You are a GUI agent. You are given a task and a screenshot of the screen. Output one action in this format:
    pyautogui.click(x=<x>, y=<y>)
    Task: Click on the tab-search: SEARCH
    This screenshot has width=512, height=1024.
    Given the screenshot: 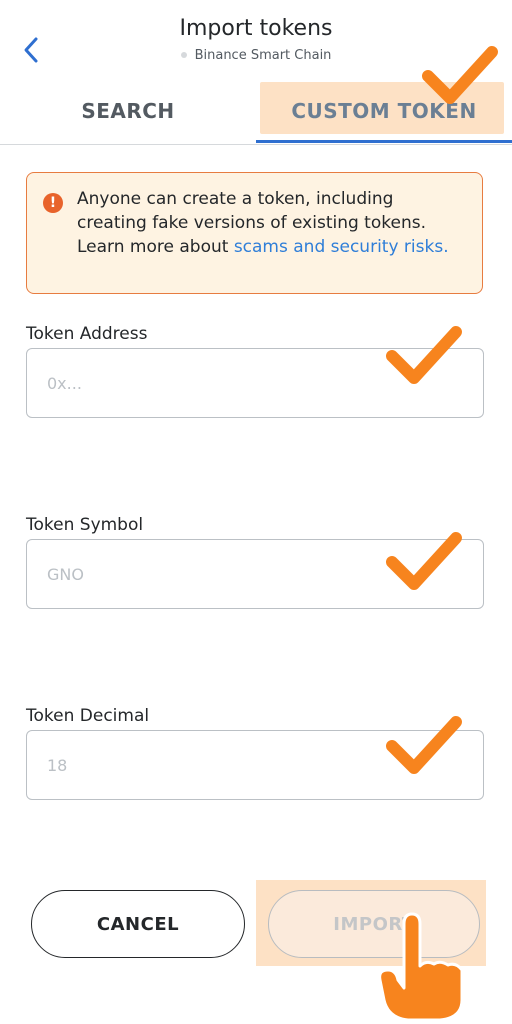 What is the action you would take?
    pyautogui.click(x=128, y=111)
    